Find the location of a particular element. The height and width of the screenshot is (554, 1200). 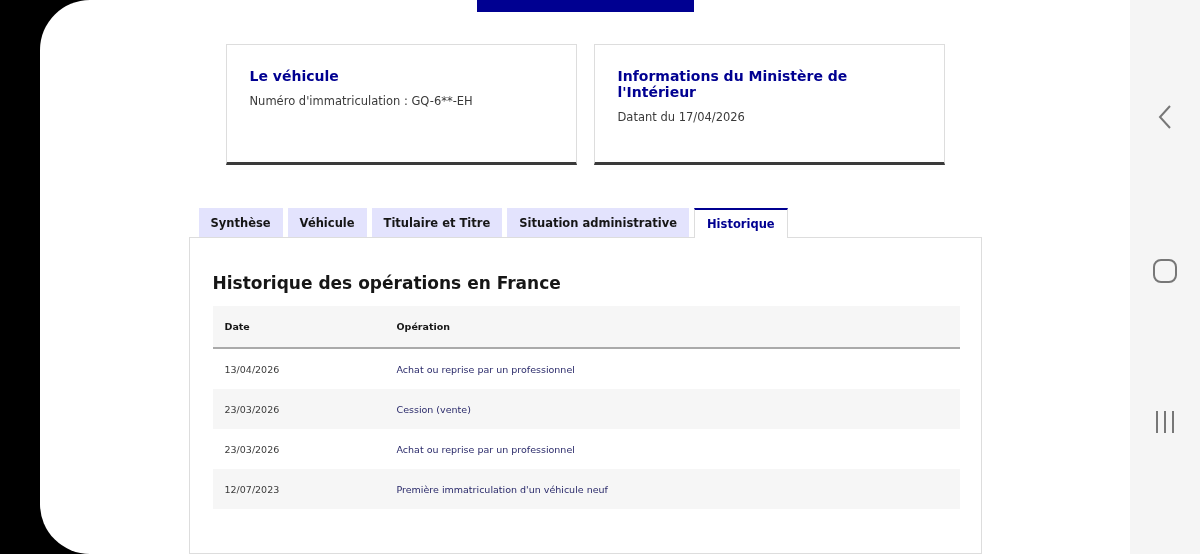

operation-cell-text: Première immatriculation d'un véhicule neuf is located at coordinates (502, 489).